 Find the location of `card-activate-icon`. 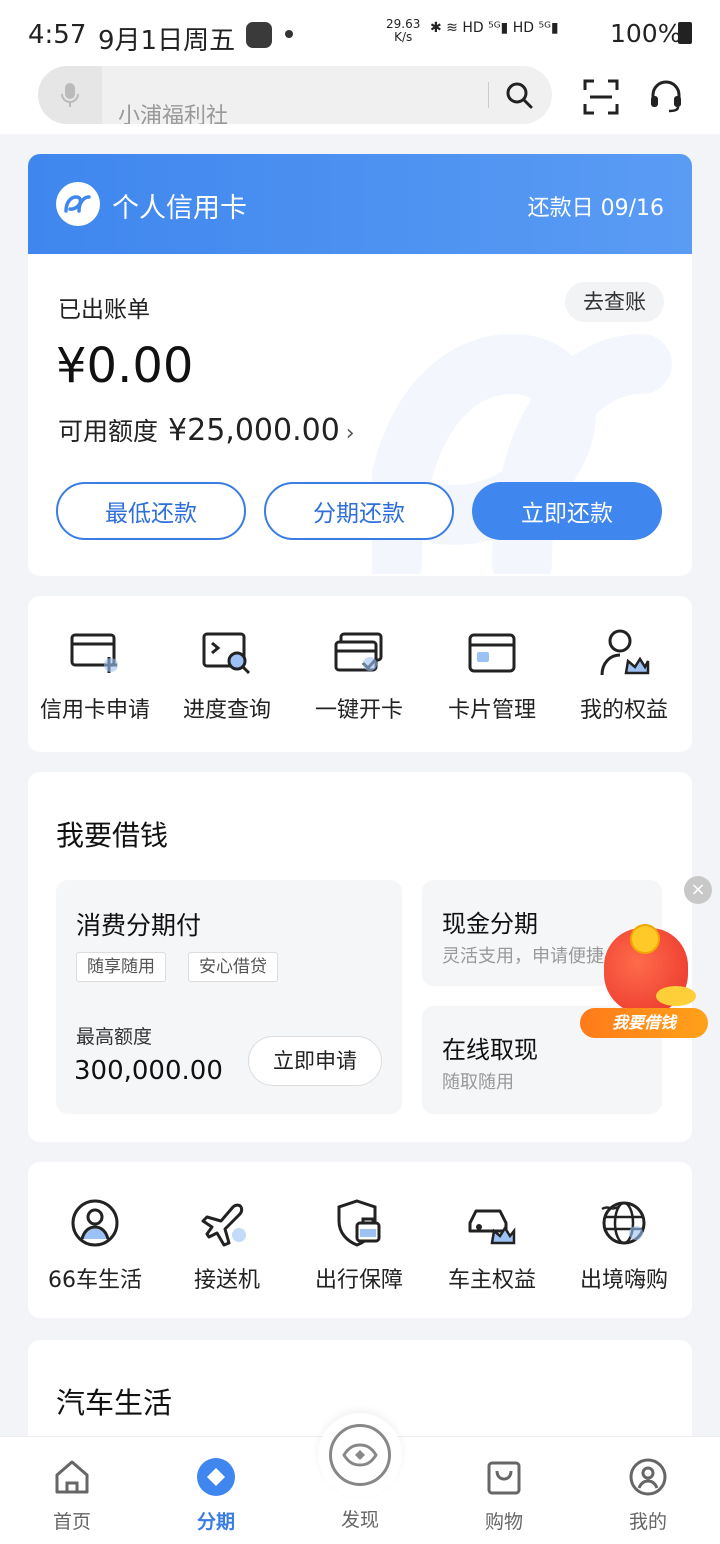

card-activate-icon is located at coordinates (359, 653).